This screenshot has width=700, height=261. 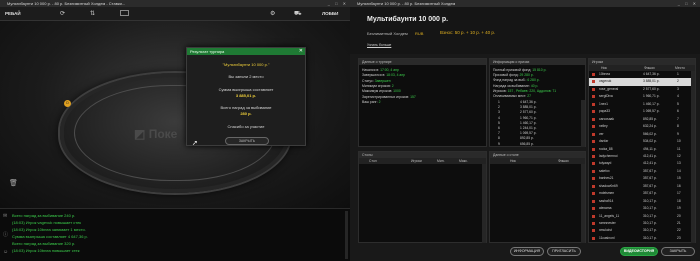 What do you see at coordinates (650, 193) in the screenshot?
I see `player-chips: 357,67 р.` at bounding box center [650, 193].